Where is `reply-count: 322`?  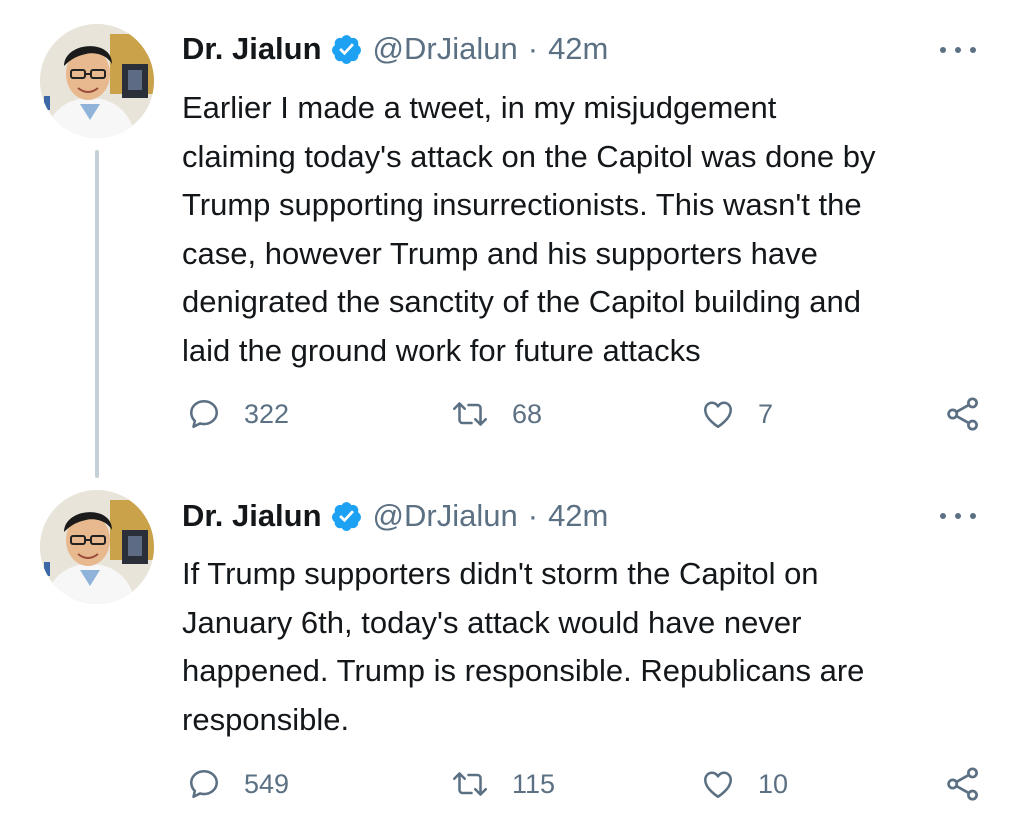 reply-count: 322 is located at coordinates (267, 413).